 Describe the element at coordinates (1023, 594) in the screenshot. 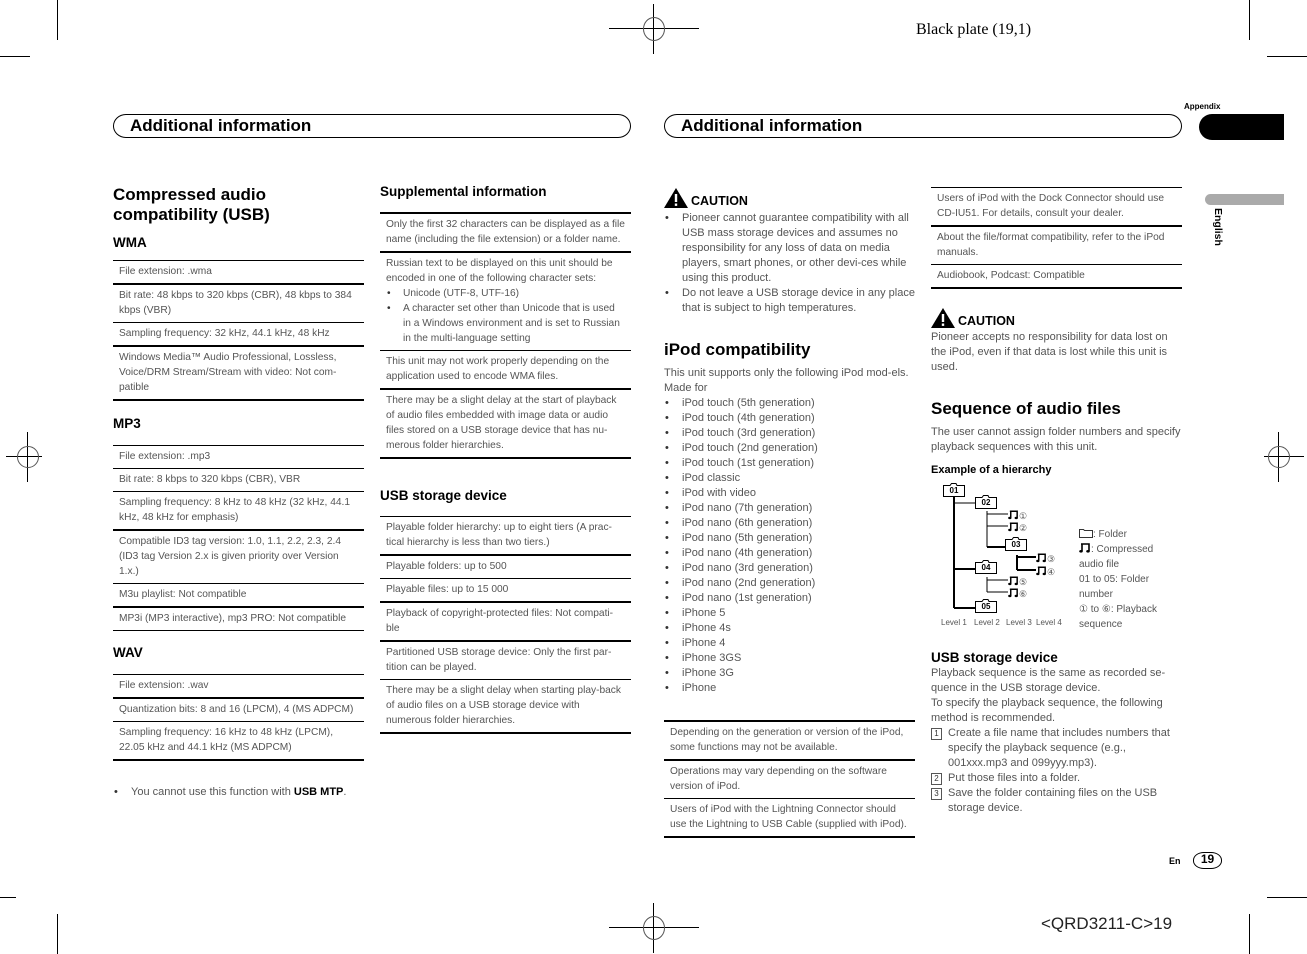

I see `playback-sequence-number: ⑥` at that location.